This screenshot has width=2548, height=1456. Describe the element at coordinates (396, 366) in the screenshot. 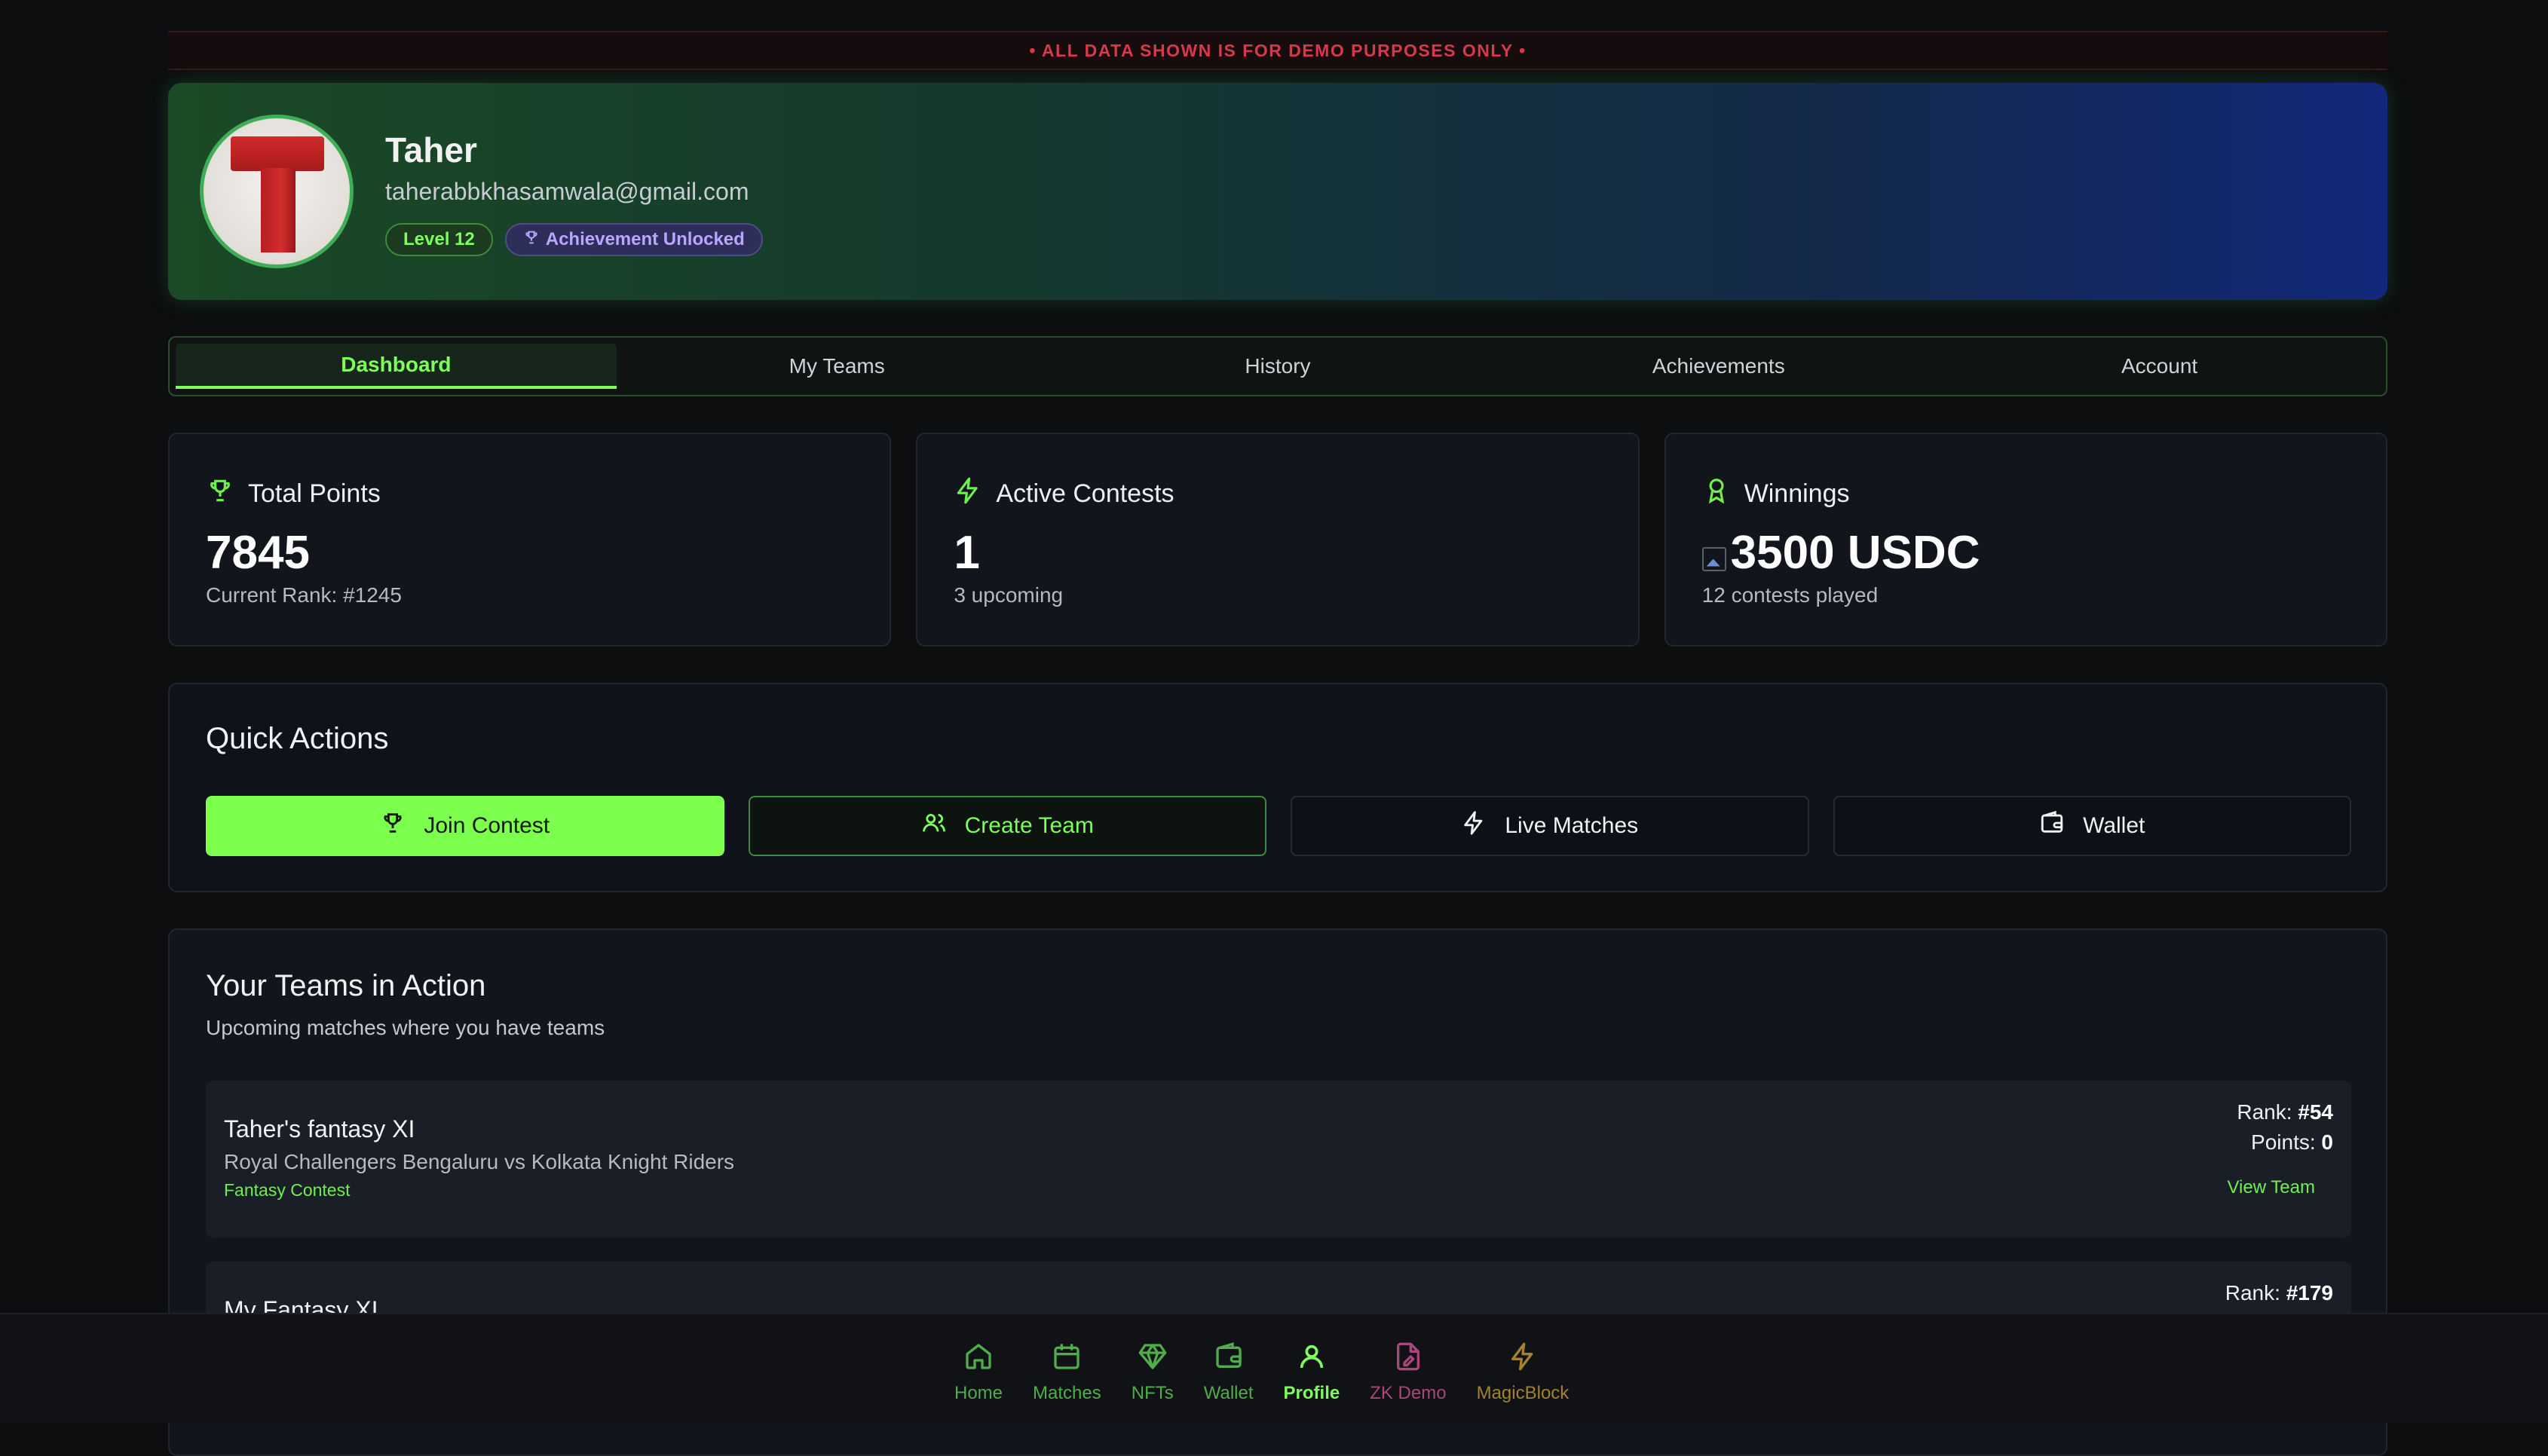

I see `tab-dashboard: Dashboard` at that location.